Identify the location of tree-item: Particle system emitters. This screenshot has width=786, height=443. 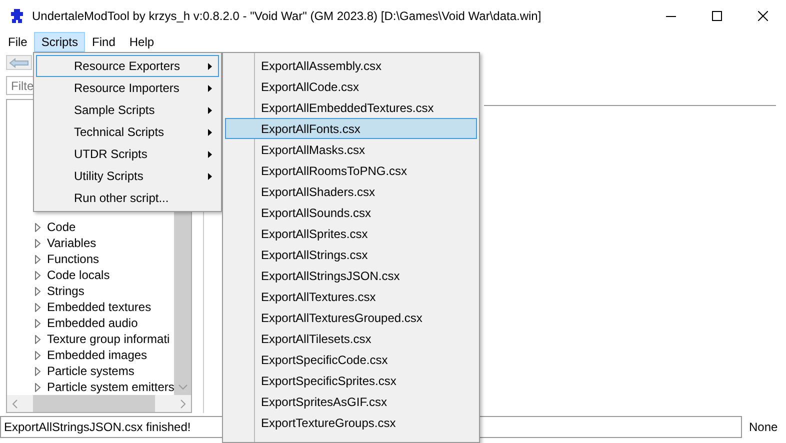
(110, 387).